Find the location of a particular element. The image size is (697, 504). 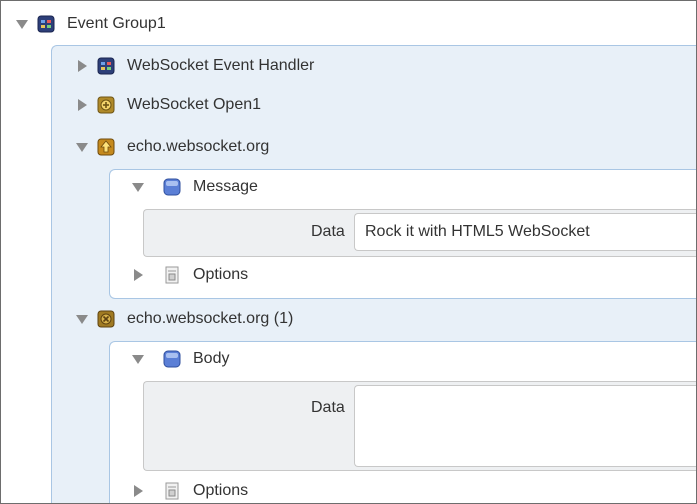

close-options-label: Options is located at coordinates (221, 490).